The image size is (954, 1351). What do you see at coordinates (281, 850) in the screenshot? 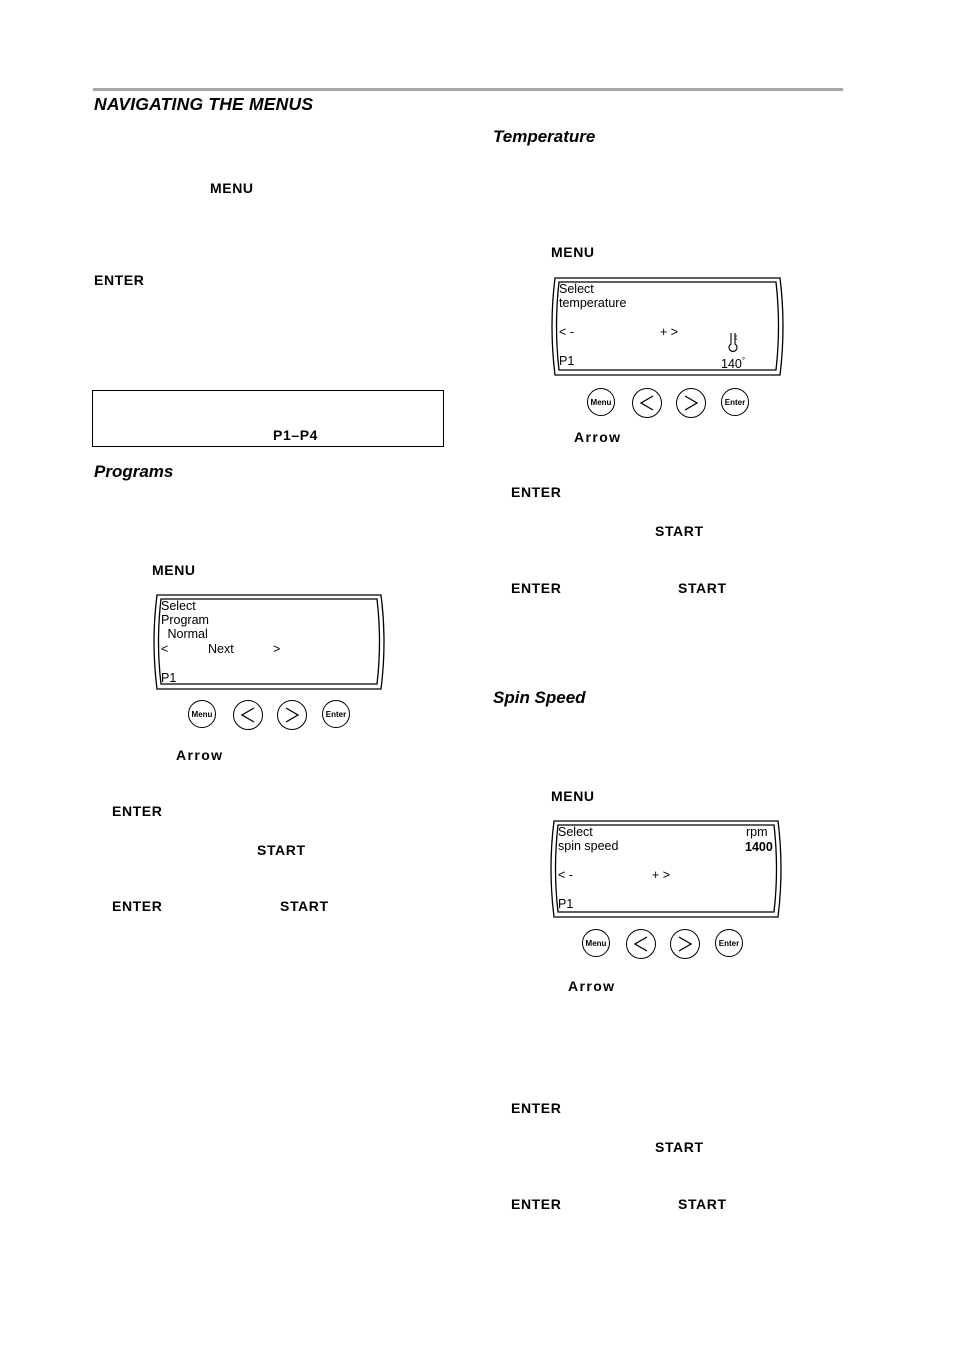
I see `programs-start-keyword-1: START` at bounding box center [281, 850].